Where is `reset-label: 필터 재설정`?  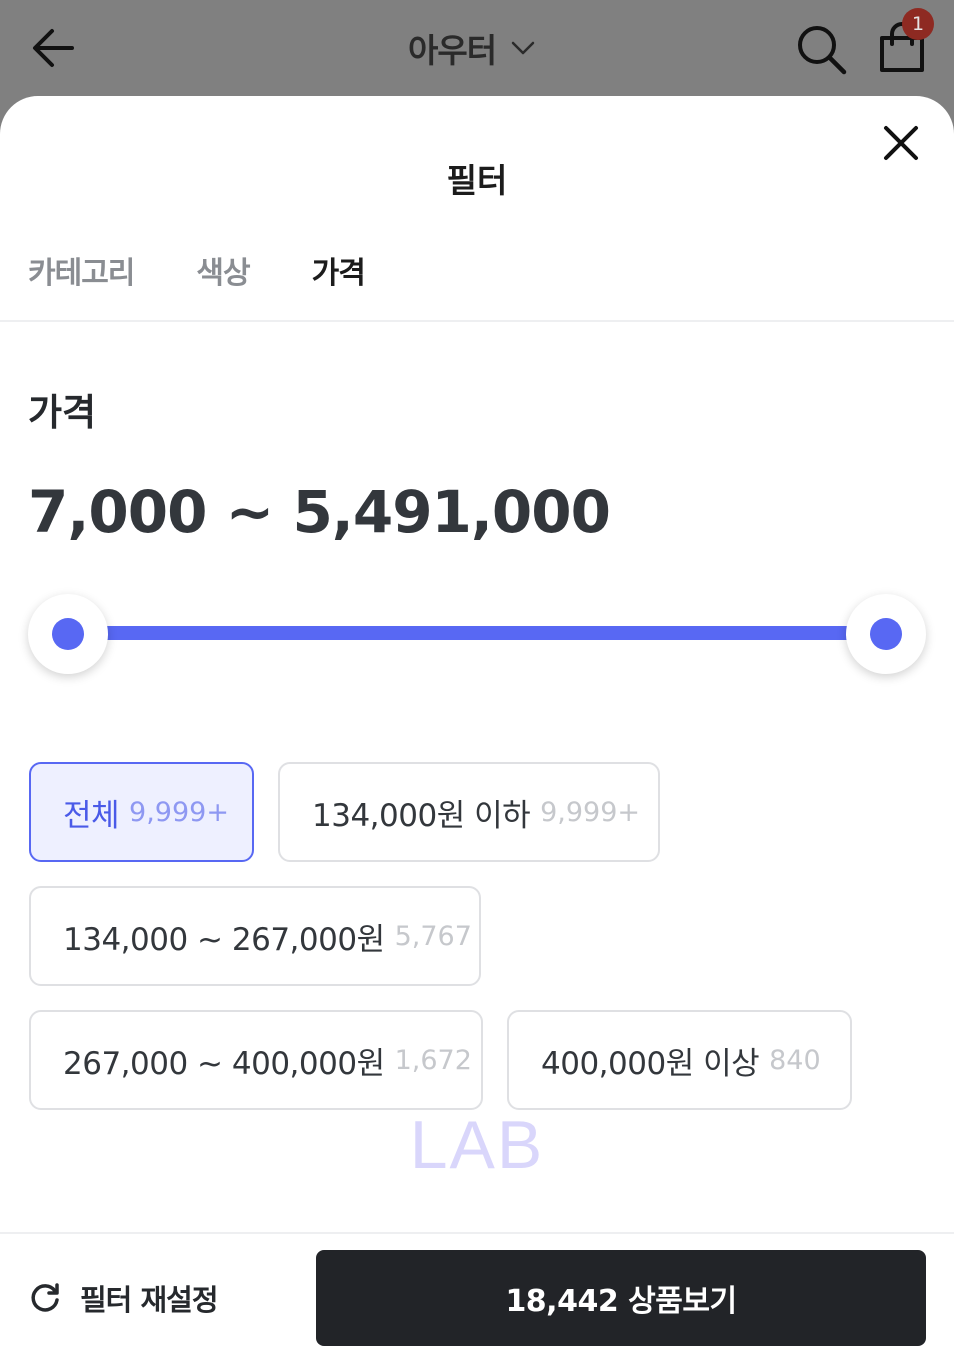 reset-label: 필터 재설정 is located at coordinates (149, 1300).